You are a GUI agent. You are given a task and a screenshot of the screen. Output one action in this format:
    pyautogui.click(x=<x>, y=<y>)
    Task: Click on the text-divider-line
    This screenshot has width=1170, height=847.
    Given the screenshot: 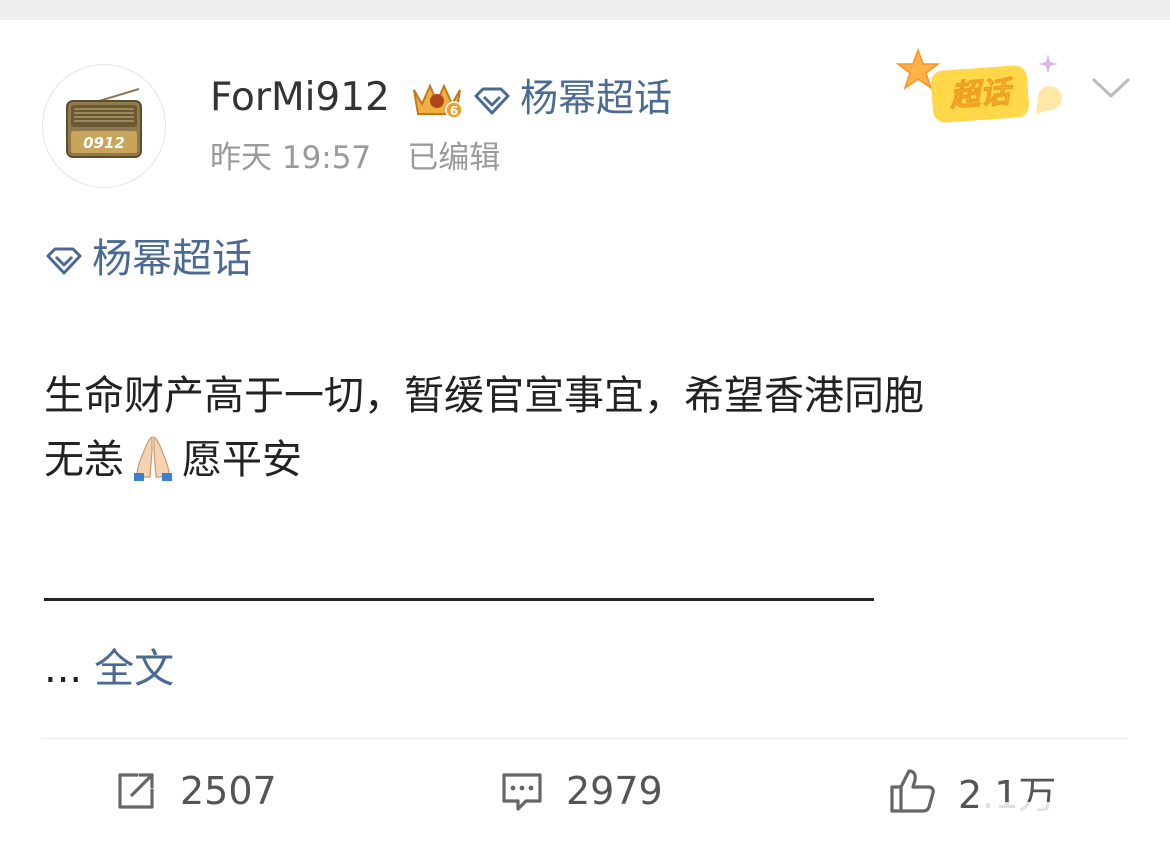 What is the action you would take?
    pyautogui.click(x=459, y=599)
    